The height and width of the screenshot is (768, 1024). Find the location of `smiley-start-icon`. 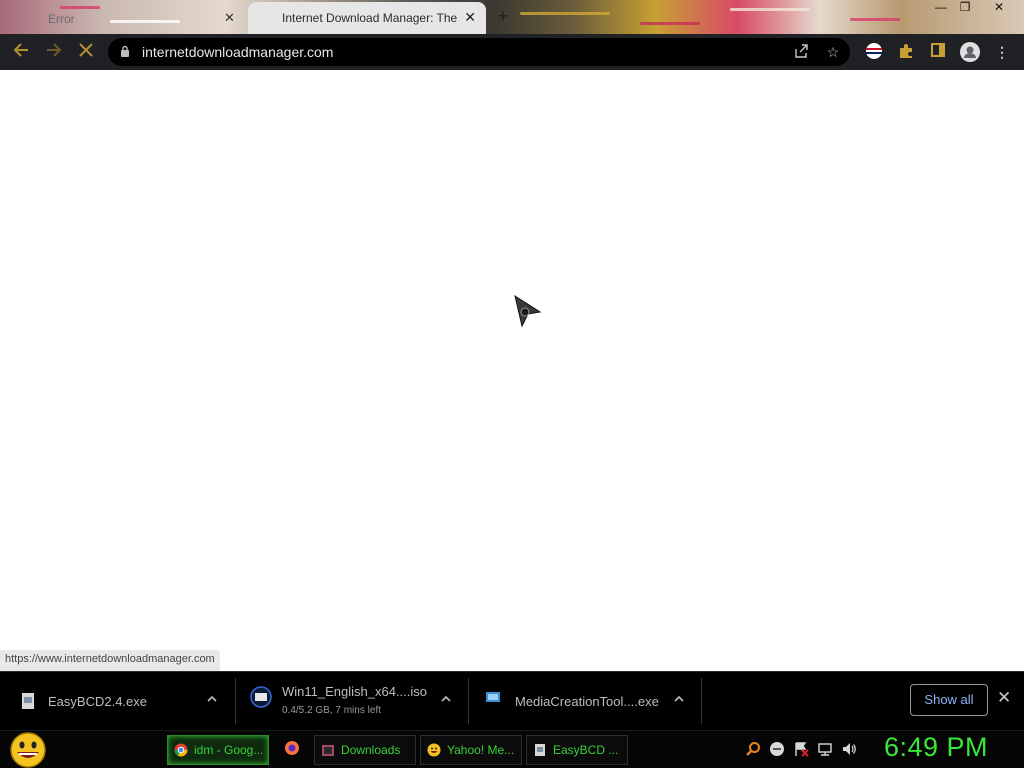

smiley-start-icon is located at coordinates (28, 750).